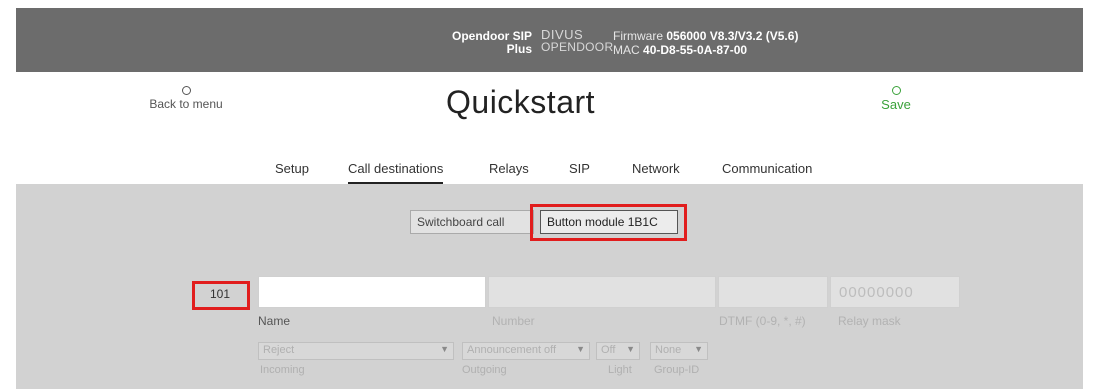 The image size is (1093, 389). I want to click on outgoing-value: Announcement off, so click(512, 350).